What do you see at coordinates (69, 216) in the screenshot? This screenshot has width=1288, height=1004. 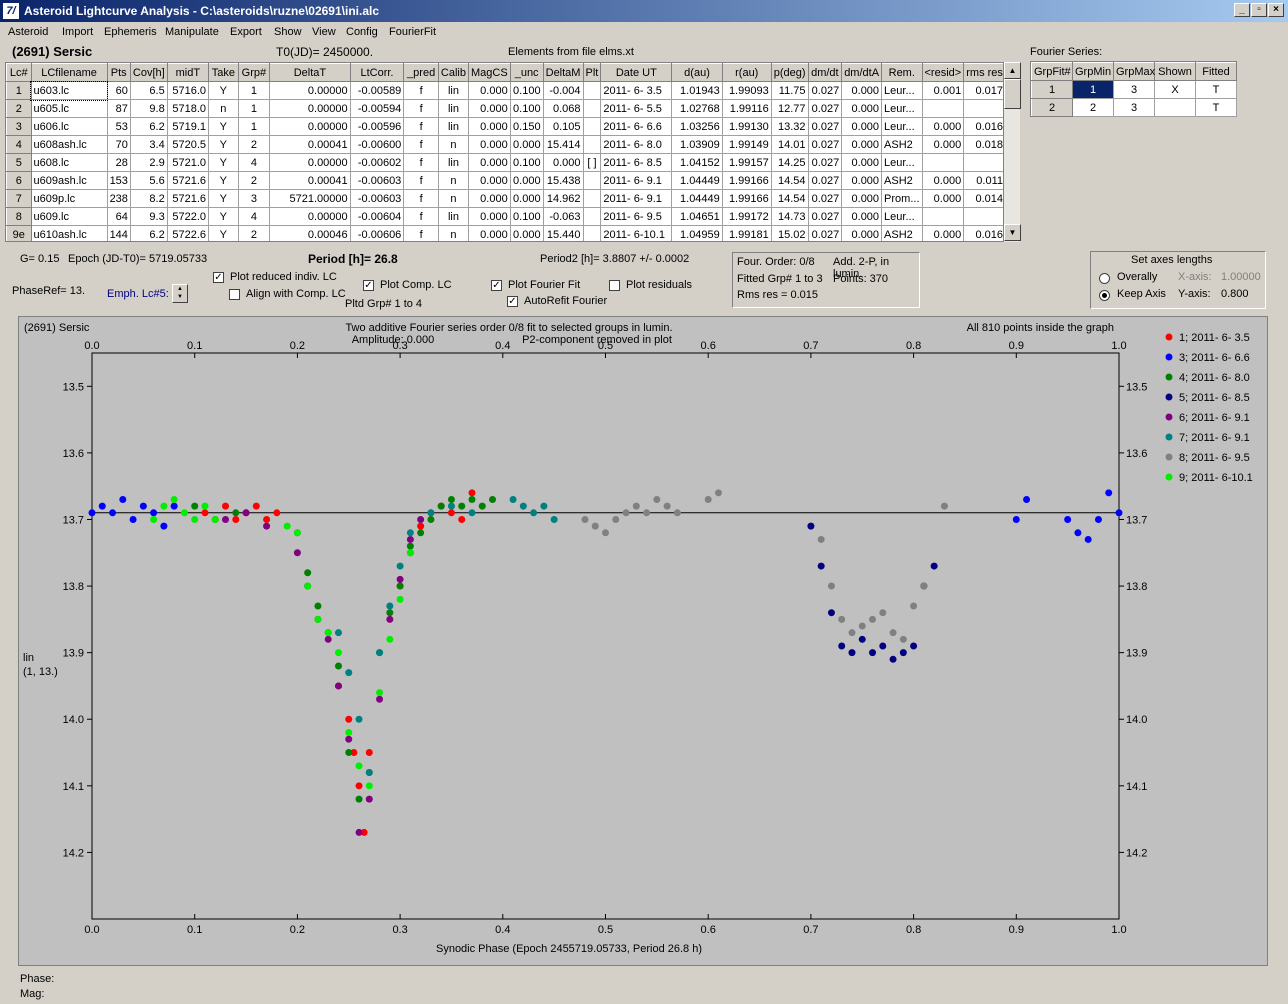 I see `table-cell: u609.lc` at bounding box center [69, 216].